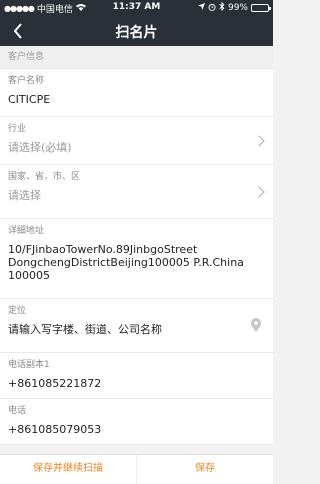 The height and width of the screenshot is (484, 320). I want to click on bottom-action-bar: 保存并继续扫描 保存, so click(136, 469).